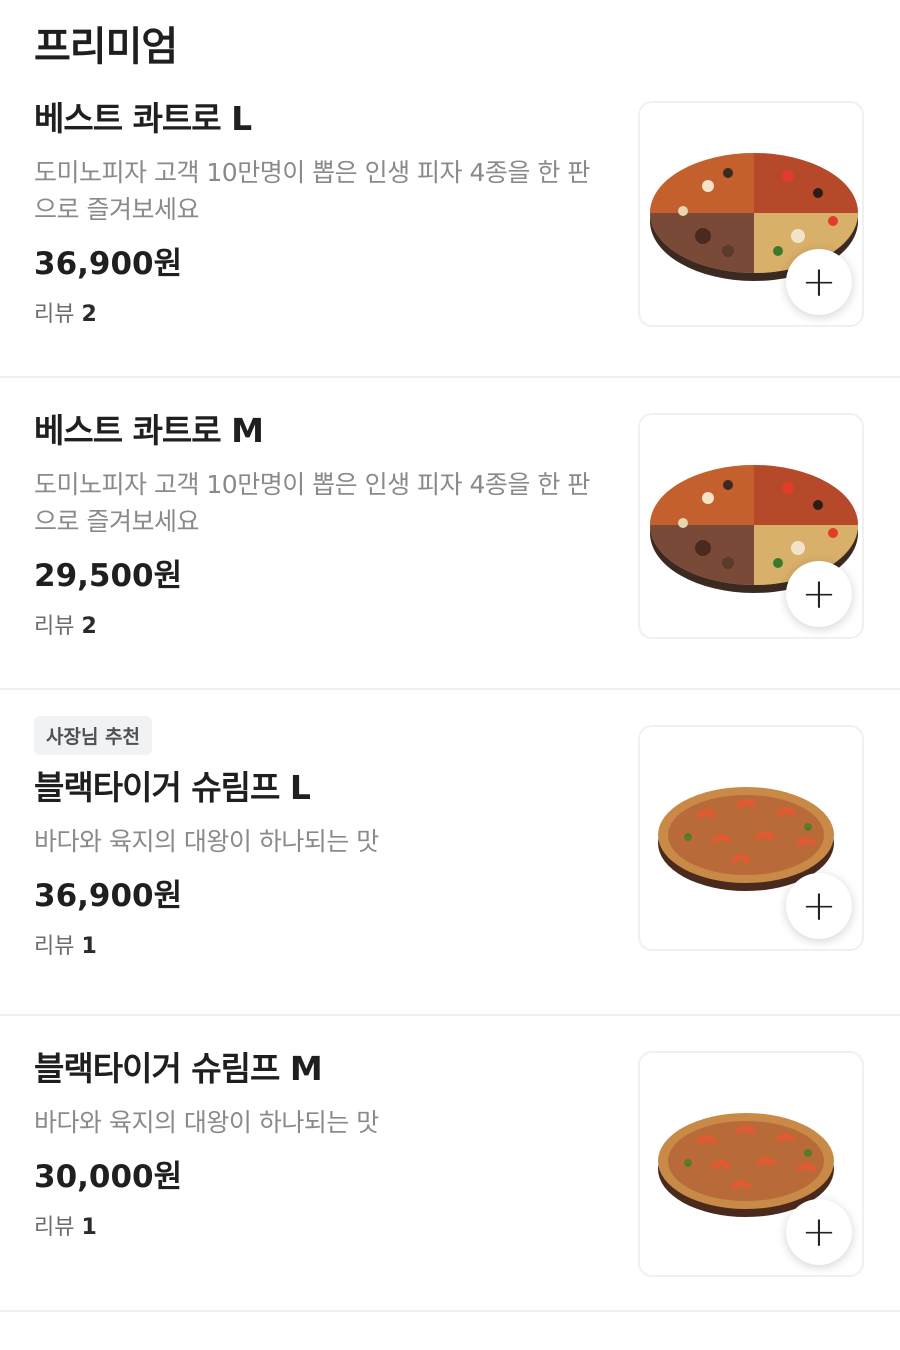 The image size is (900, 1350). What do you see at coordinates (108, 576) in the screenshot?
I see `menu-item-price: 29,500원` at bounding box center [108, 576].